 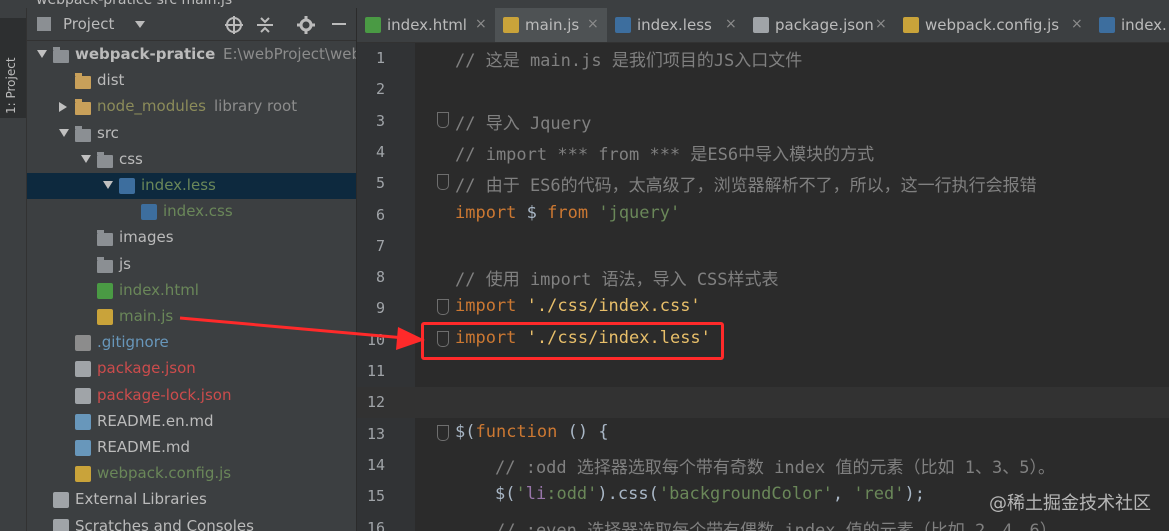 I want to click on folder-icon, so click(x=83, y=133).